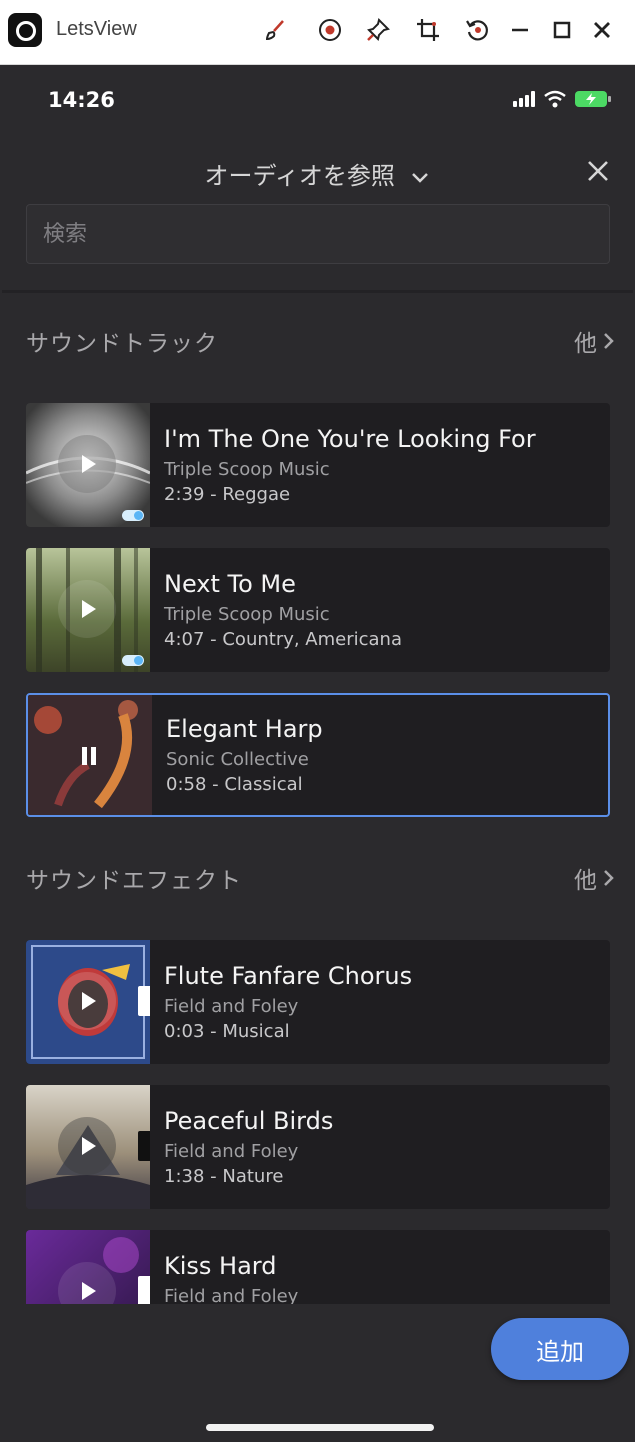  I want to click on add-button: 追加, so click(560, 1349).